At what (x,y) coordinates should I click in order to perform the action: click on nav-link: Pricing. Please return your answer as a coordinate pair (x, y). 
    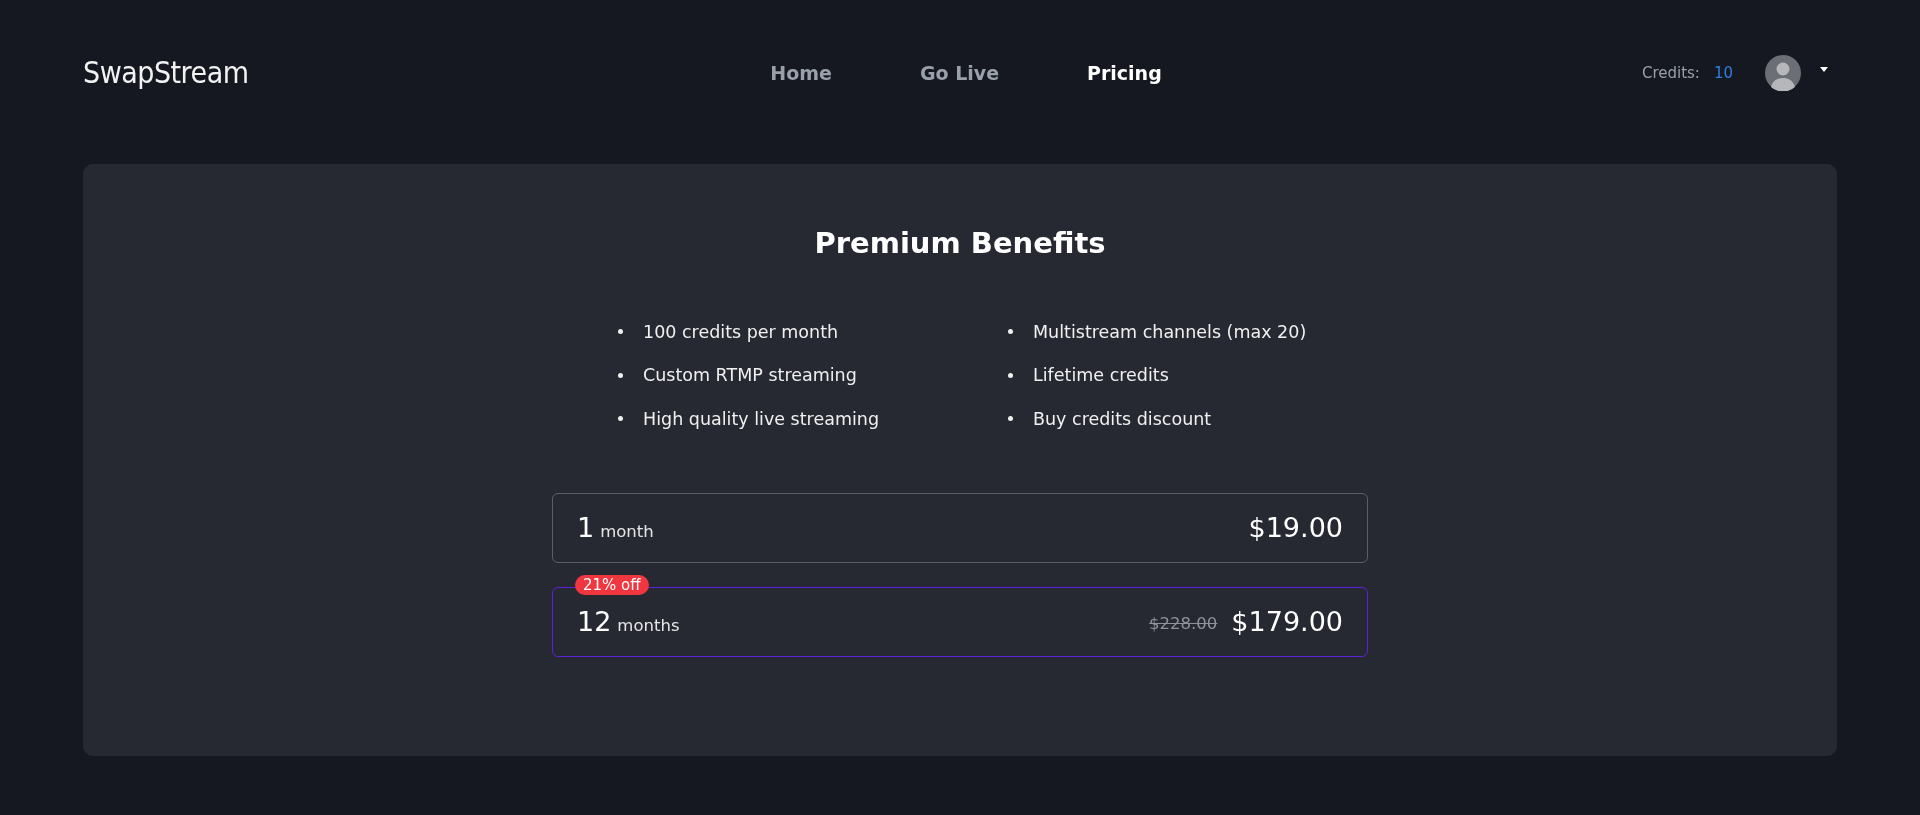
    Looking at the image, I should click on (1124, 72).